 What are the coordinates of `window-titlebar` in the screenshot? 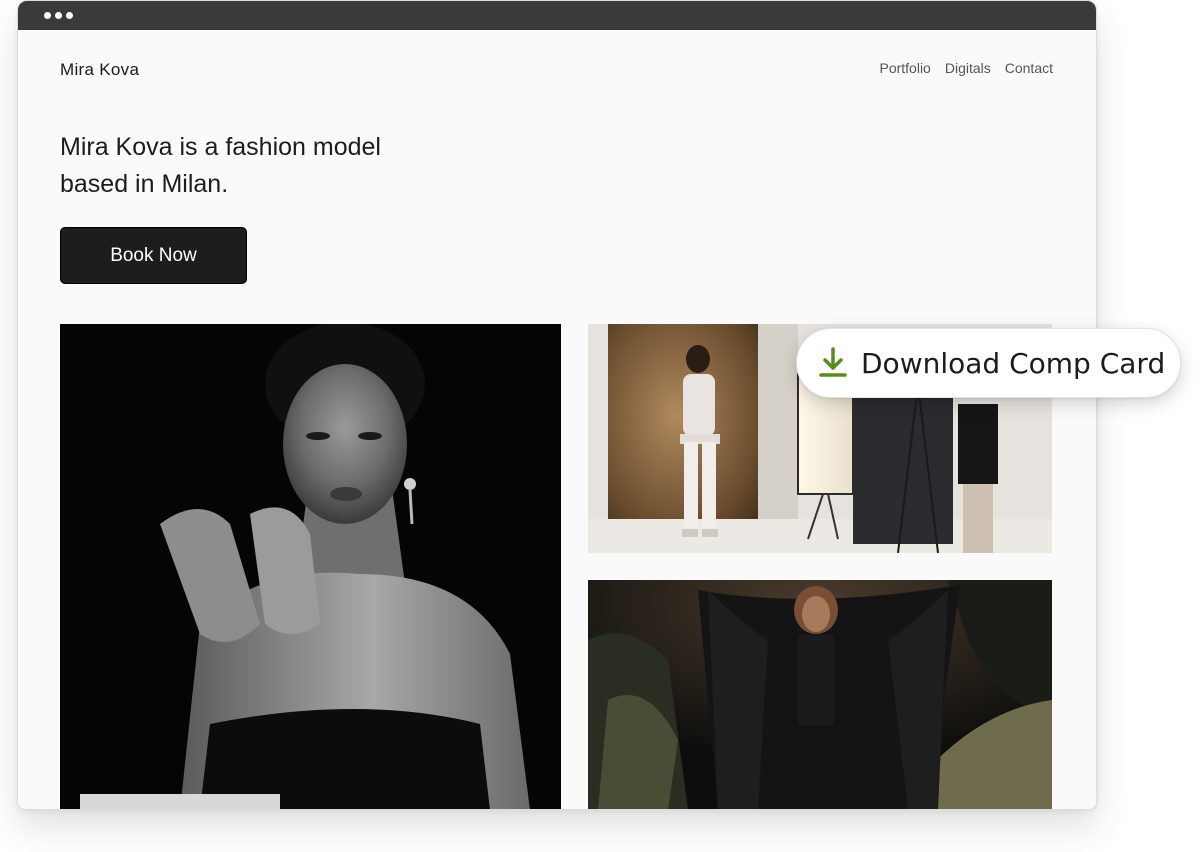 It's located at (557, 15).